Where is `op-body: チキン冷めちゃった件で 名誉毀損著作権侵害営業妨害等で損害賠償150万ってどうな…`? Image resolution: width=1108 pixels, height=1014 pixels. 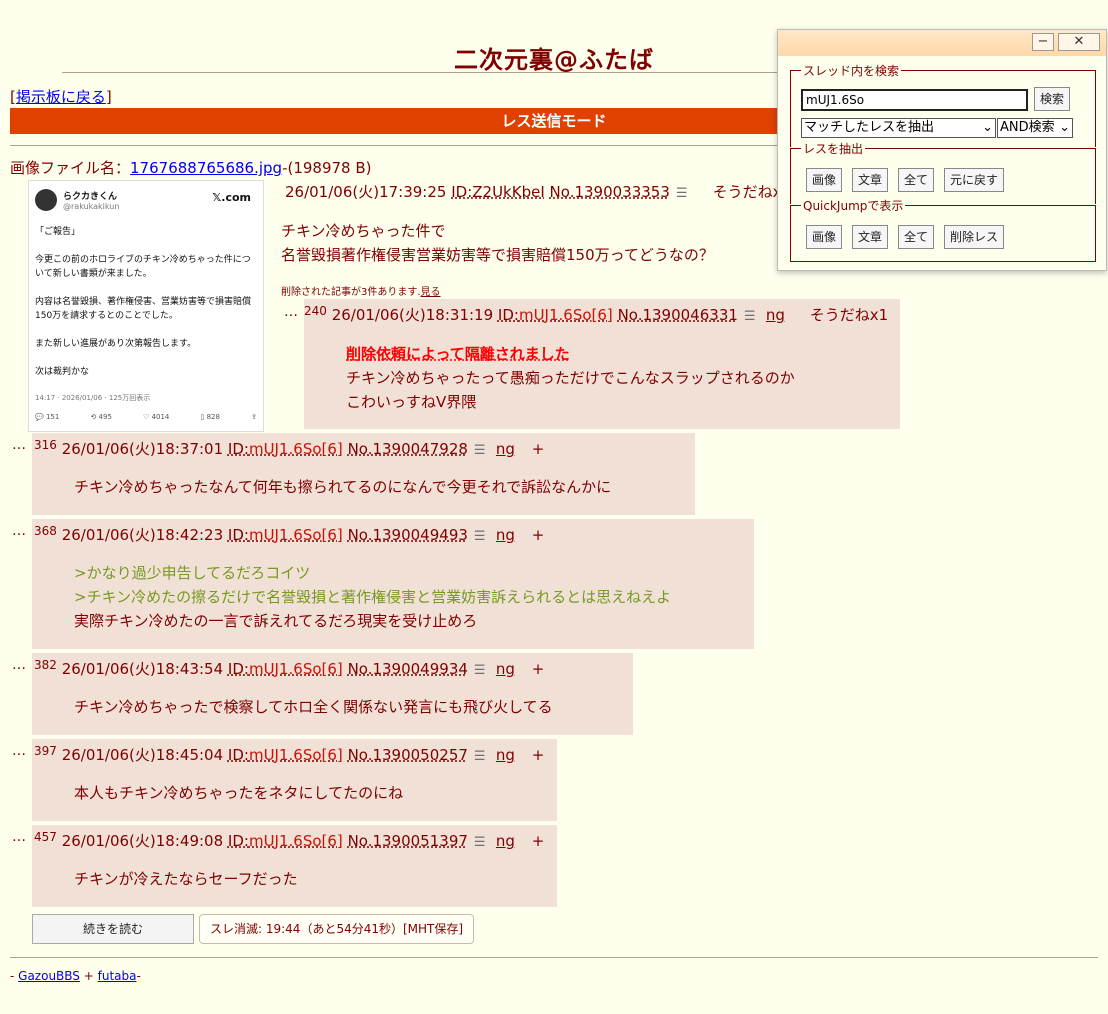
op-body: チキン冷めちゃった件で 名誉毀損著作権侵害営業妨害等で損害賠償150万ってどうな… is located at coordinates (497, 243).